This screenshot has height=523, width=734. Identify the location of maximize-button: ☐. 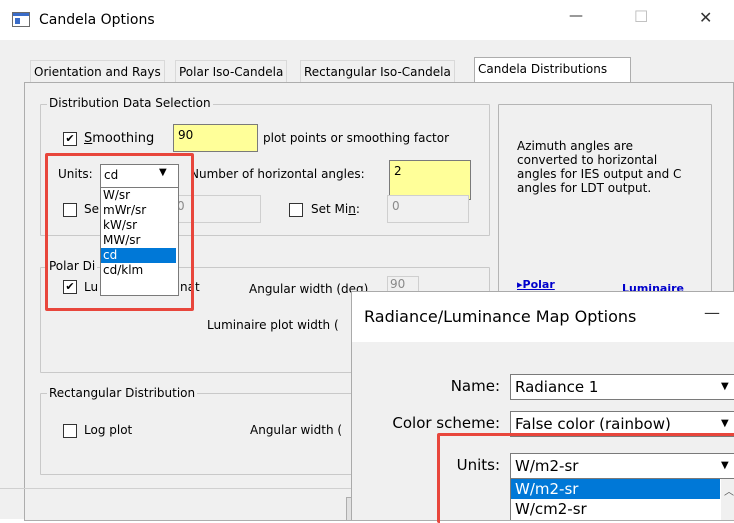
(641, 16).